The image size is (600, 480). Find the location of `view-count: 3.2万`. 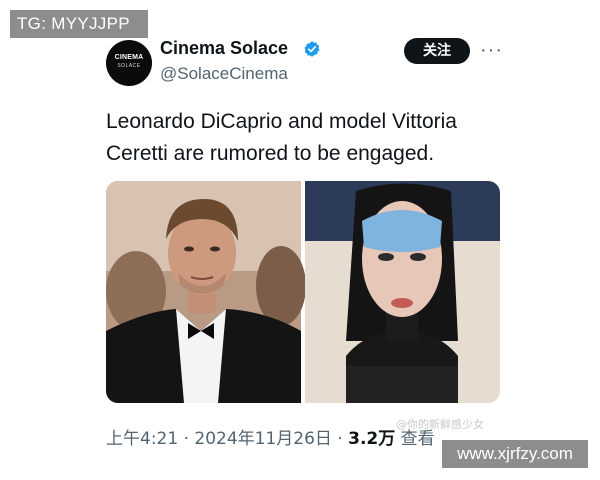

view-count: 3.2万 is located at coordinates (372, 439).